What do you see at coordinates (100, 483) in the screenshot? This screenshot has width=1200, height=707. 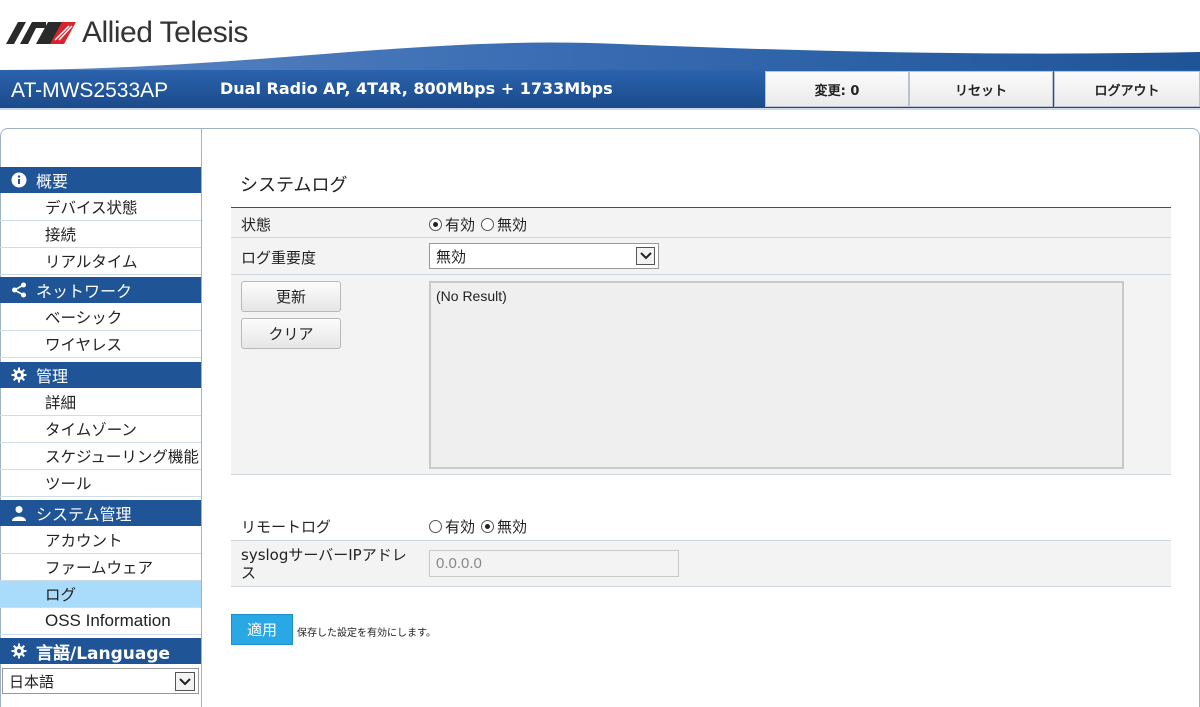 I see `sidebar-item-tools: ツール` at bounding box center [100, 483].